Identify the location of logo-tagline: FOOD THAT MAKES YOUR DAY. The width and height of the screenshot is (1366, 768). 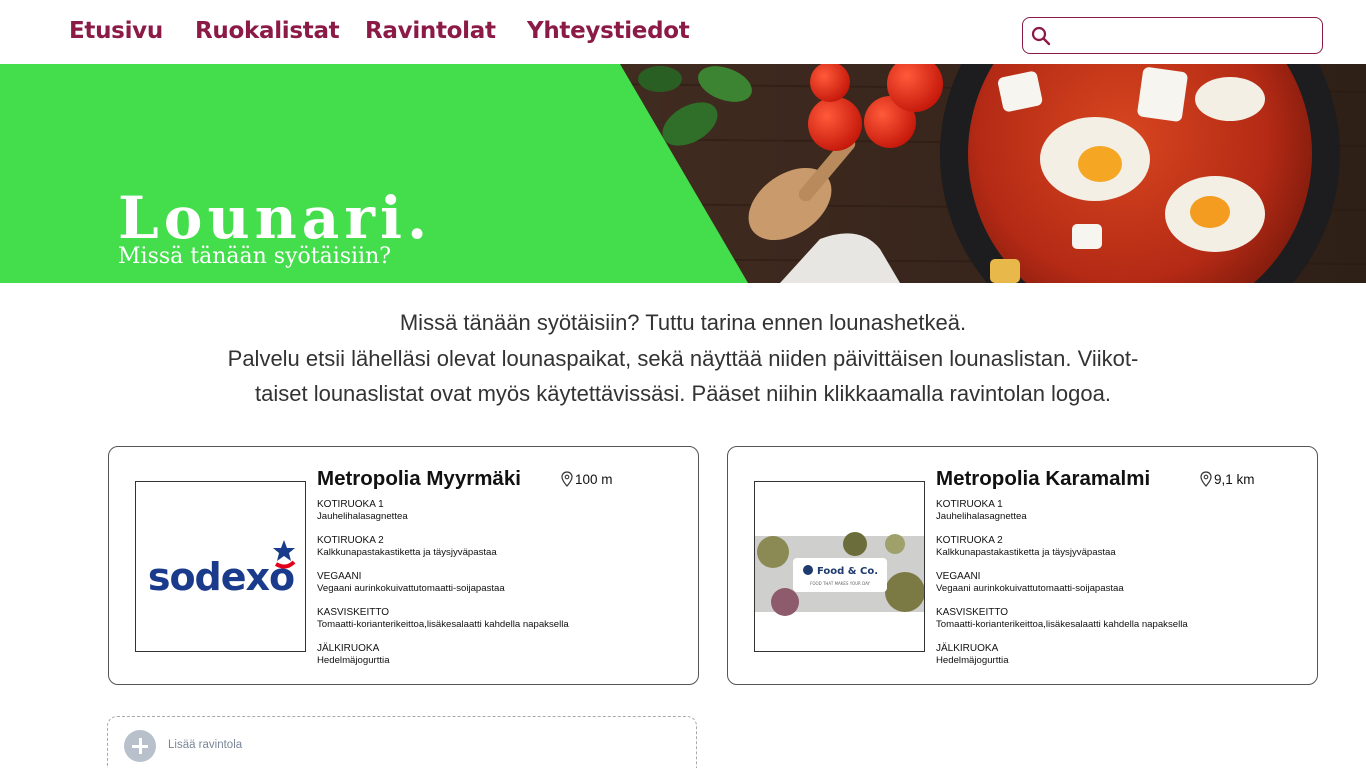
(840, 583).